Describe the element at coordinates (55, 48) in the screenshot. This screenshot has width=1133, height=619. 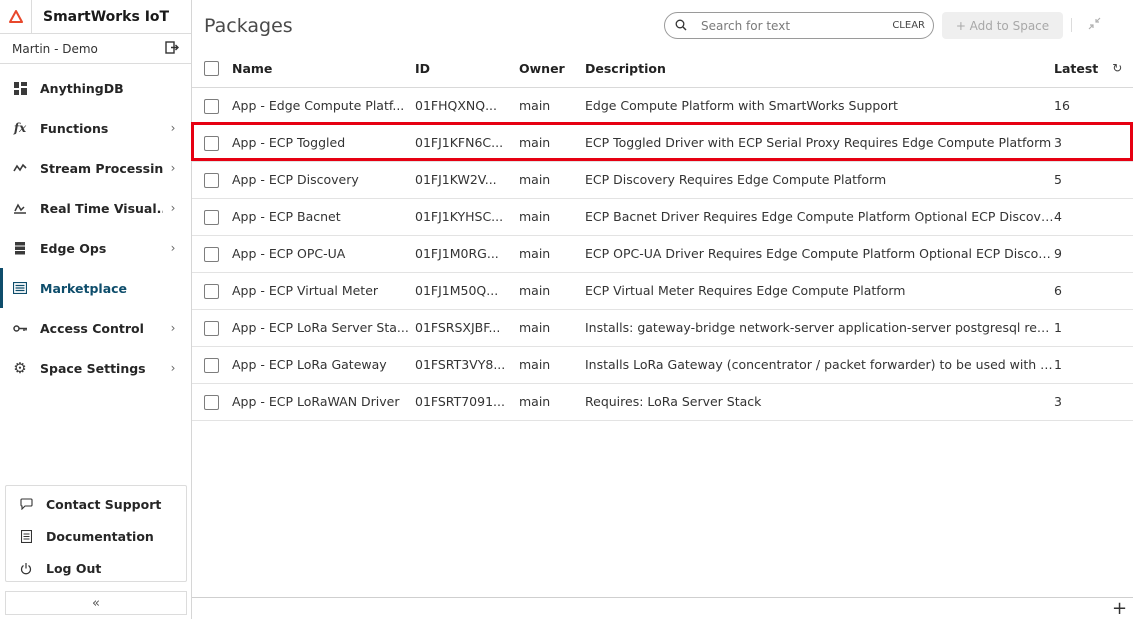
I see `user-name: Martin - Demo` at that location.